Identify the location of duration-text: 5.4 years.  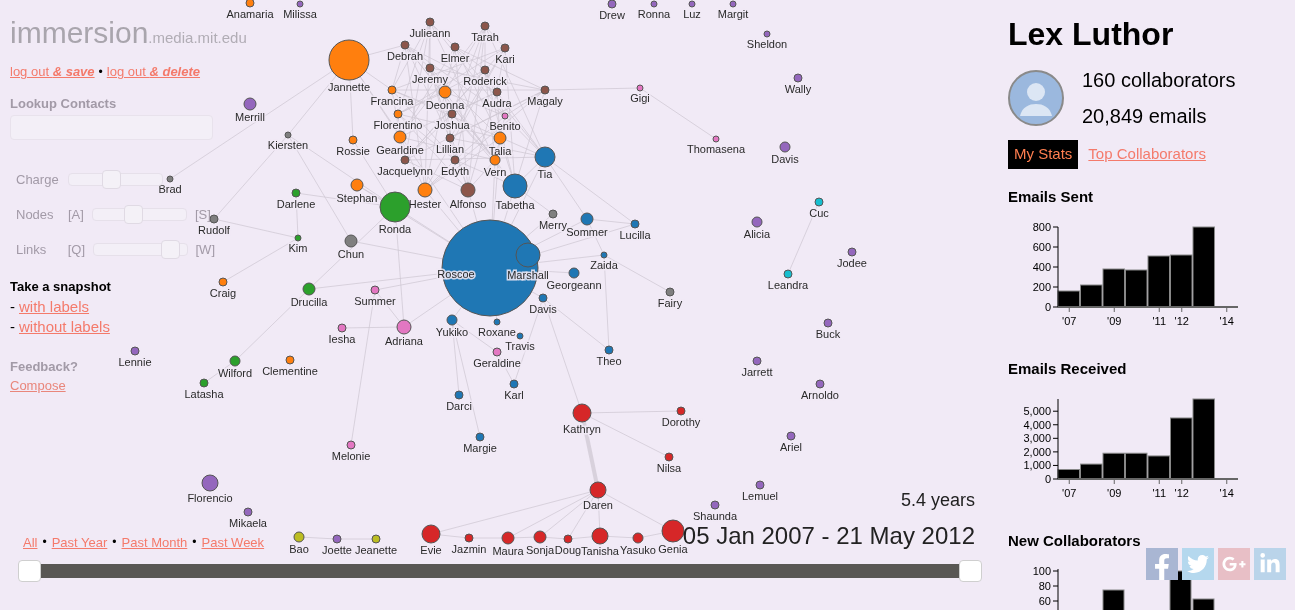
(937, 500).